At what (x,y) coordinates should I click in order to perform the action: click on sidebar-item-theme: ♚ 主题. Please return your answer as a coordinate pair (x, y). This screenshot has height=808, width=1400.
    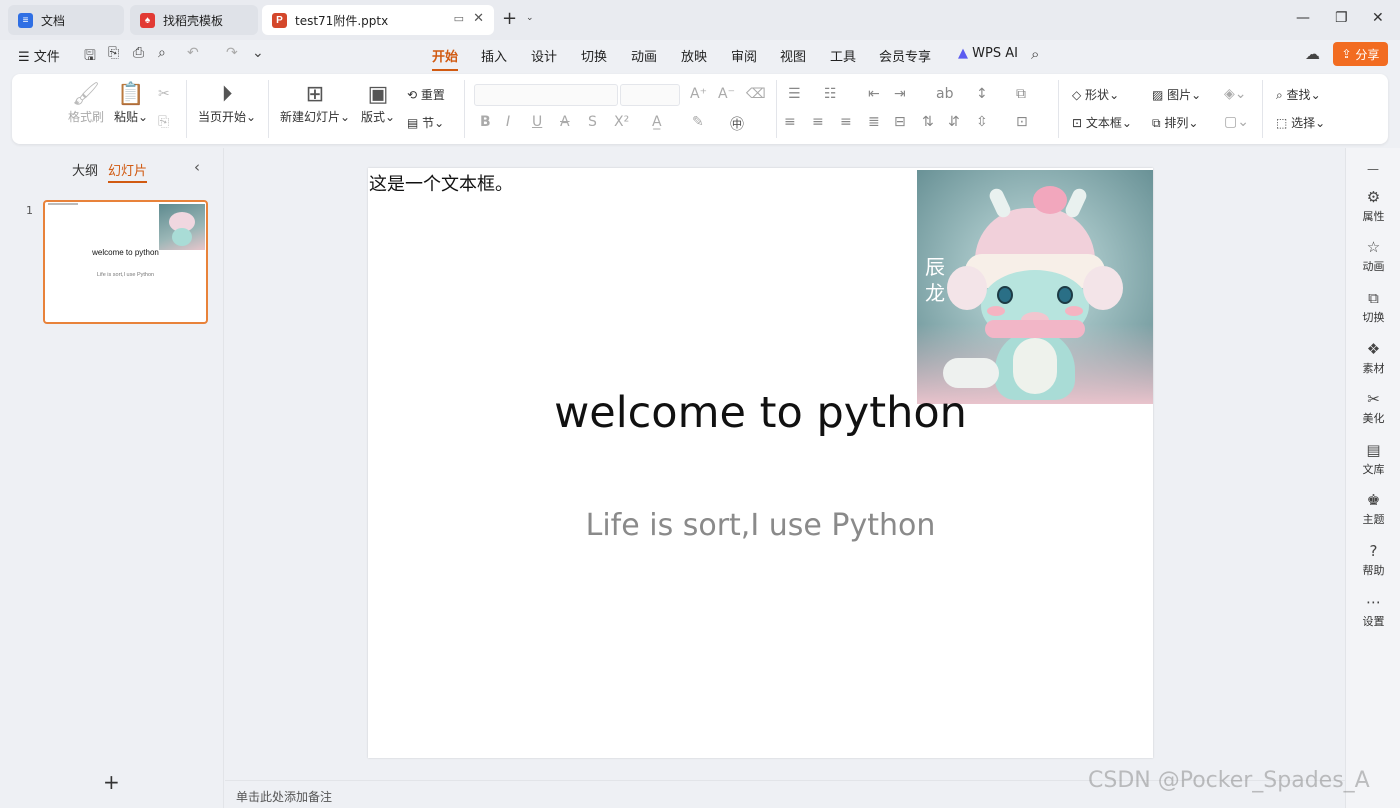
    Looking at the image, I should click on (1373, 509).